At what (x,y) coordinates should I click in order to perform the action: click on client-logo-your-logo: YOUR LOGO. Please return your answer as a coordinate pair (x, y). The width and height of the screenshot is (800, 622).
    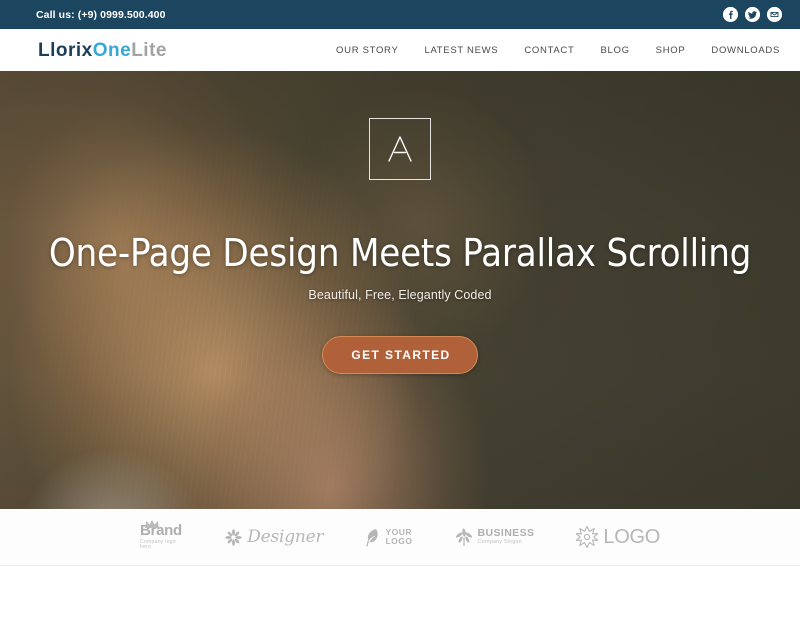
    Looking at the image, I should click on (388, 537).